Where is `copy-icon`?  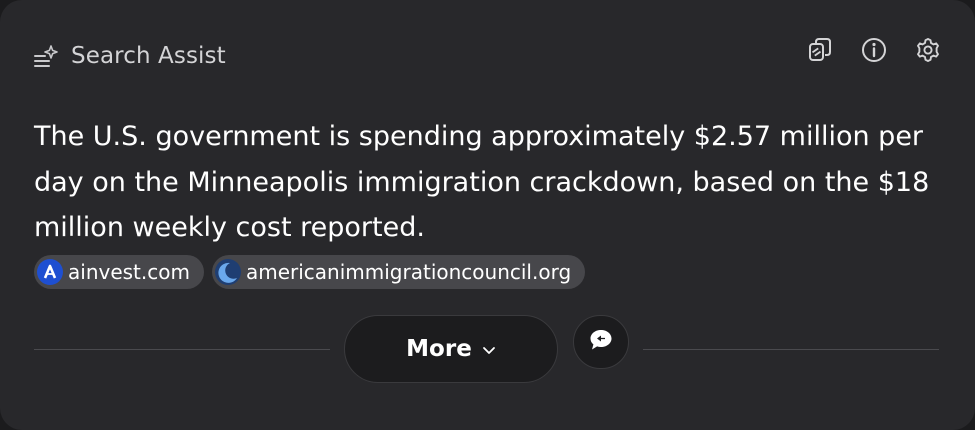 copy-icon is located at coordinates (820, 50).